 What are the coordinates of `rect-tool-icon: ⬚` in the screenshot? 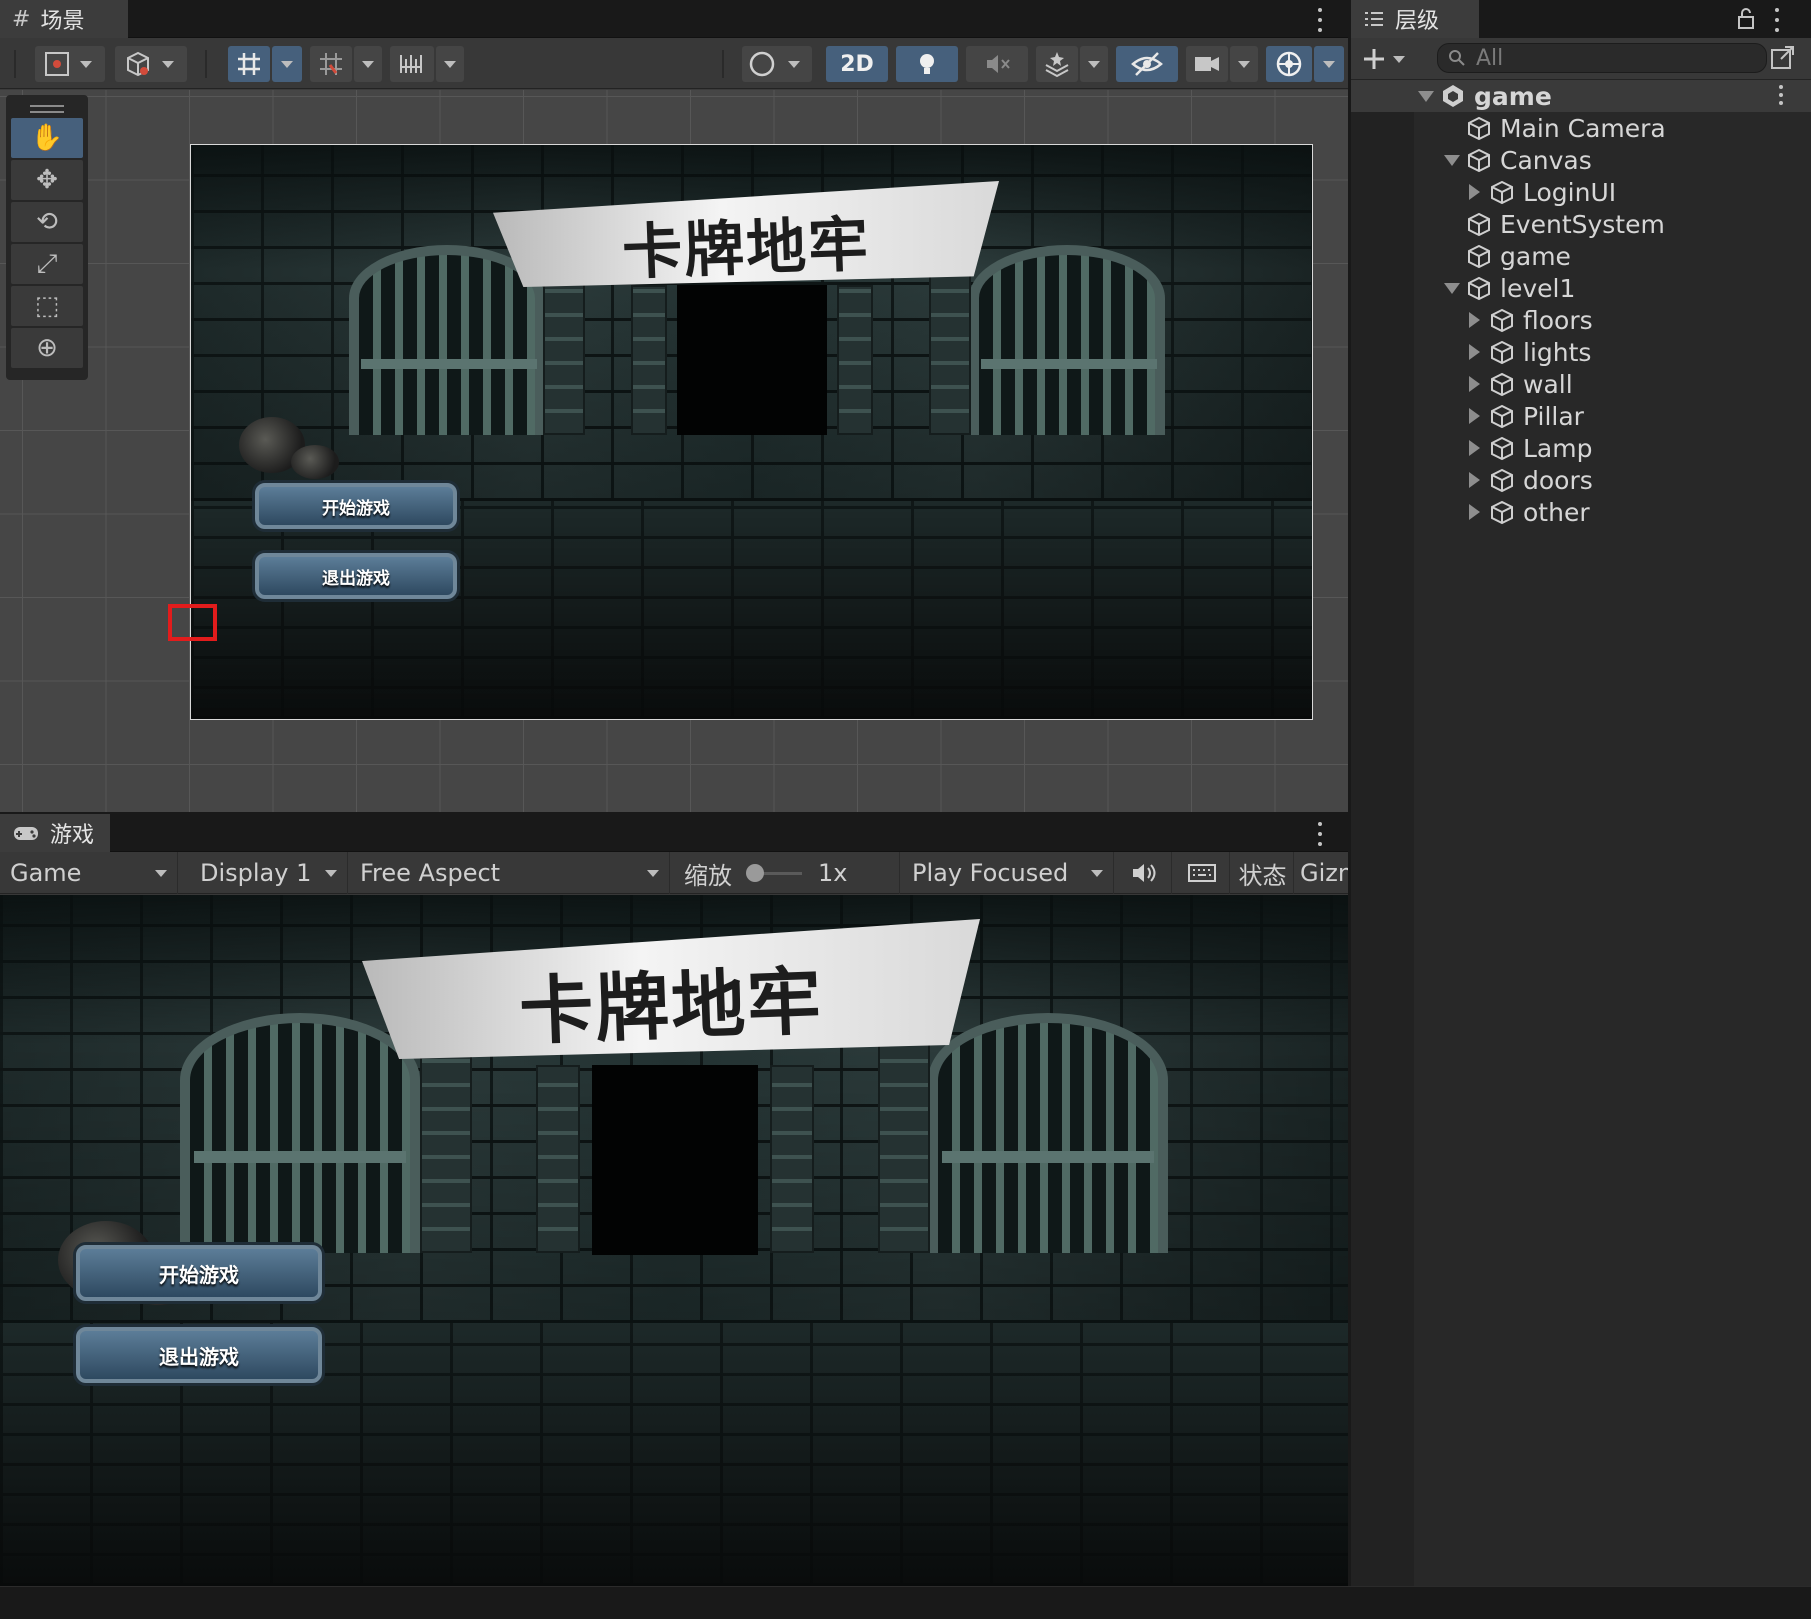 It's located at (47, 306).